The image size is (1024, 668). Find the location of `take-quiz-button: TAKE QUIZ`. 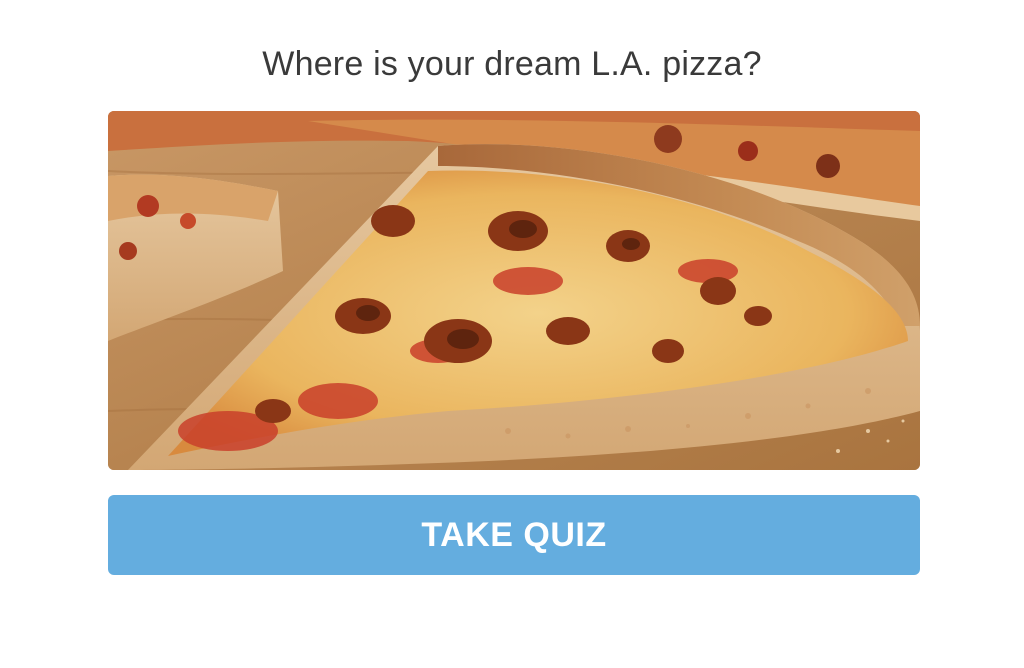

take-quiz-button: TAKE QUIZ is located at coordinates (514, 535).